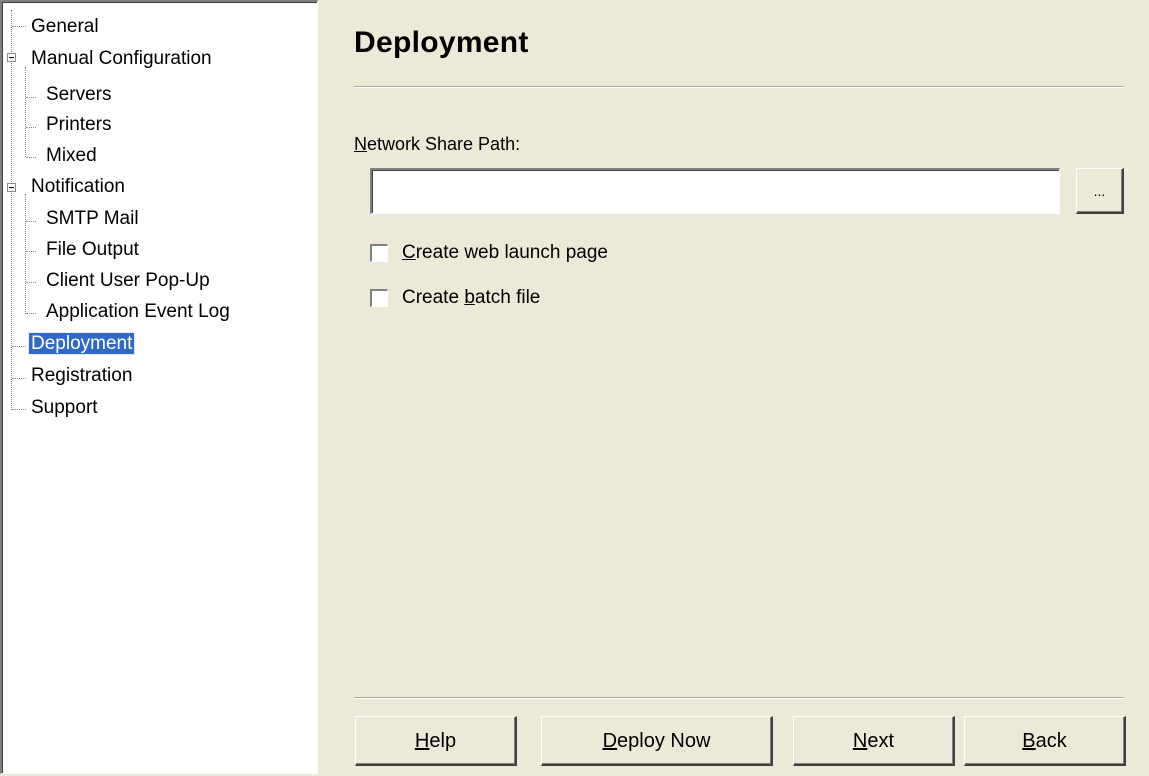 The width and height of the screenshot is (1149, 776). I want to click on tree-item-file-output: File Output, so click(92, 250).